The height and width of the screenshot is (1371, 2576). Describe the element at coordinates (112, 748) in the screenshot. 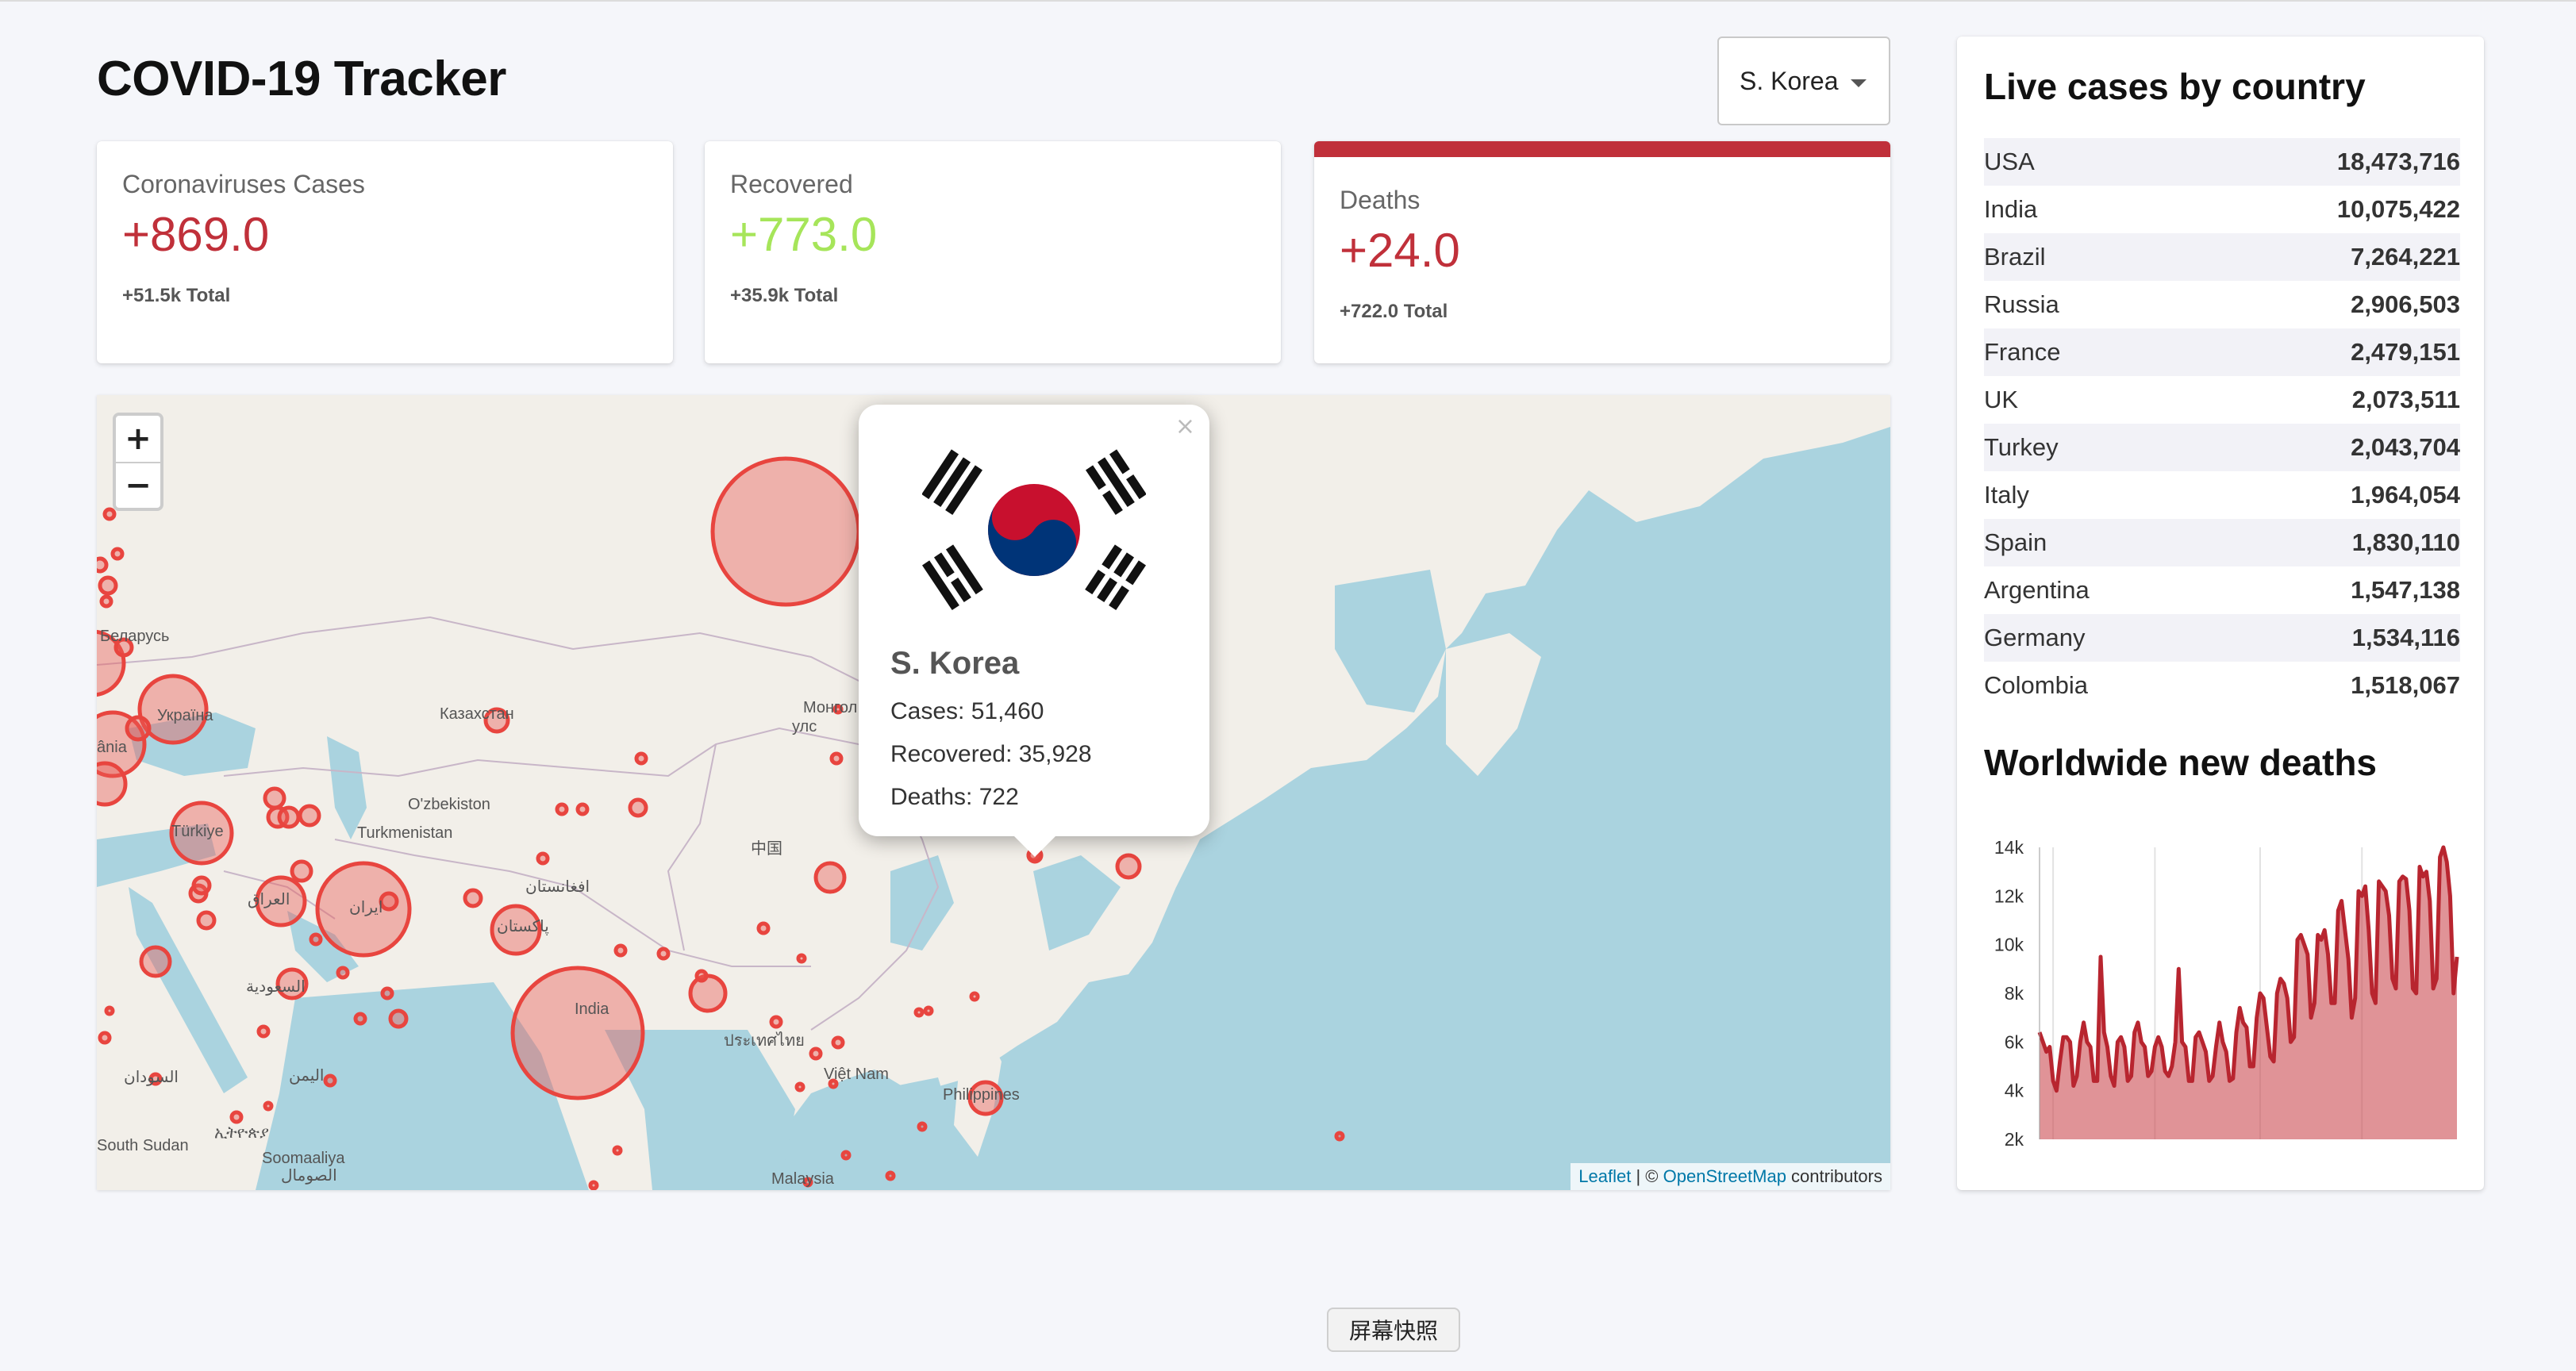

I see `map-label-romania: ânia` at that location.